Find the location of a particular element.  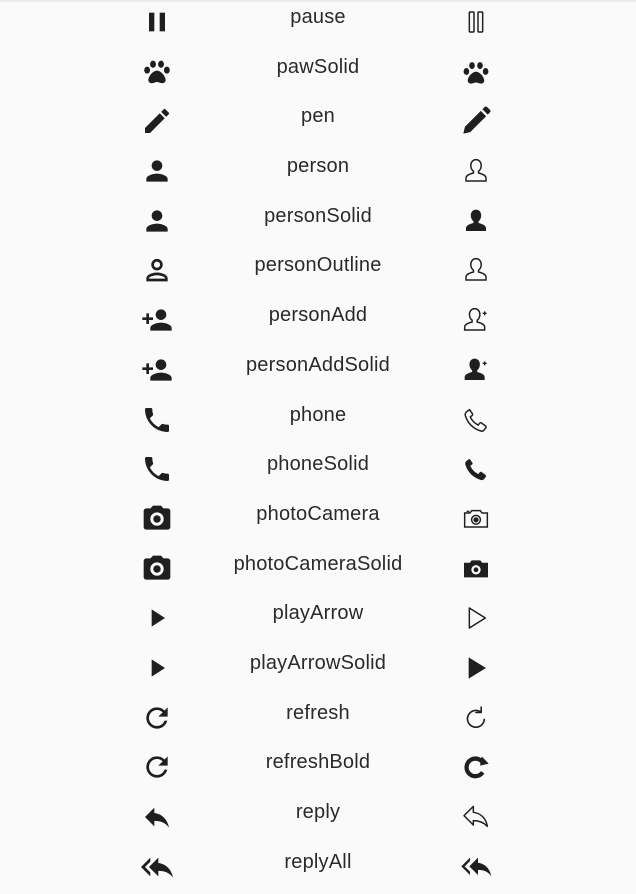

list-item: photoCameraSolid is located at coordinates (318, 572).